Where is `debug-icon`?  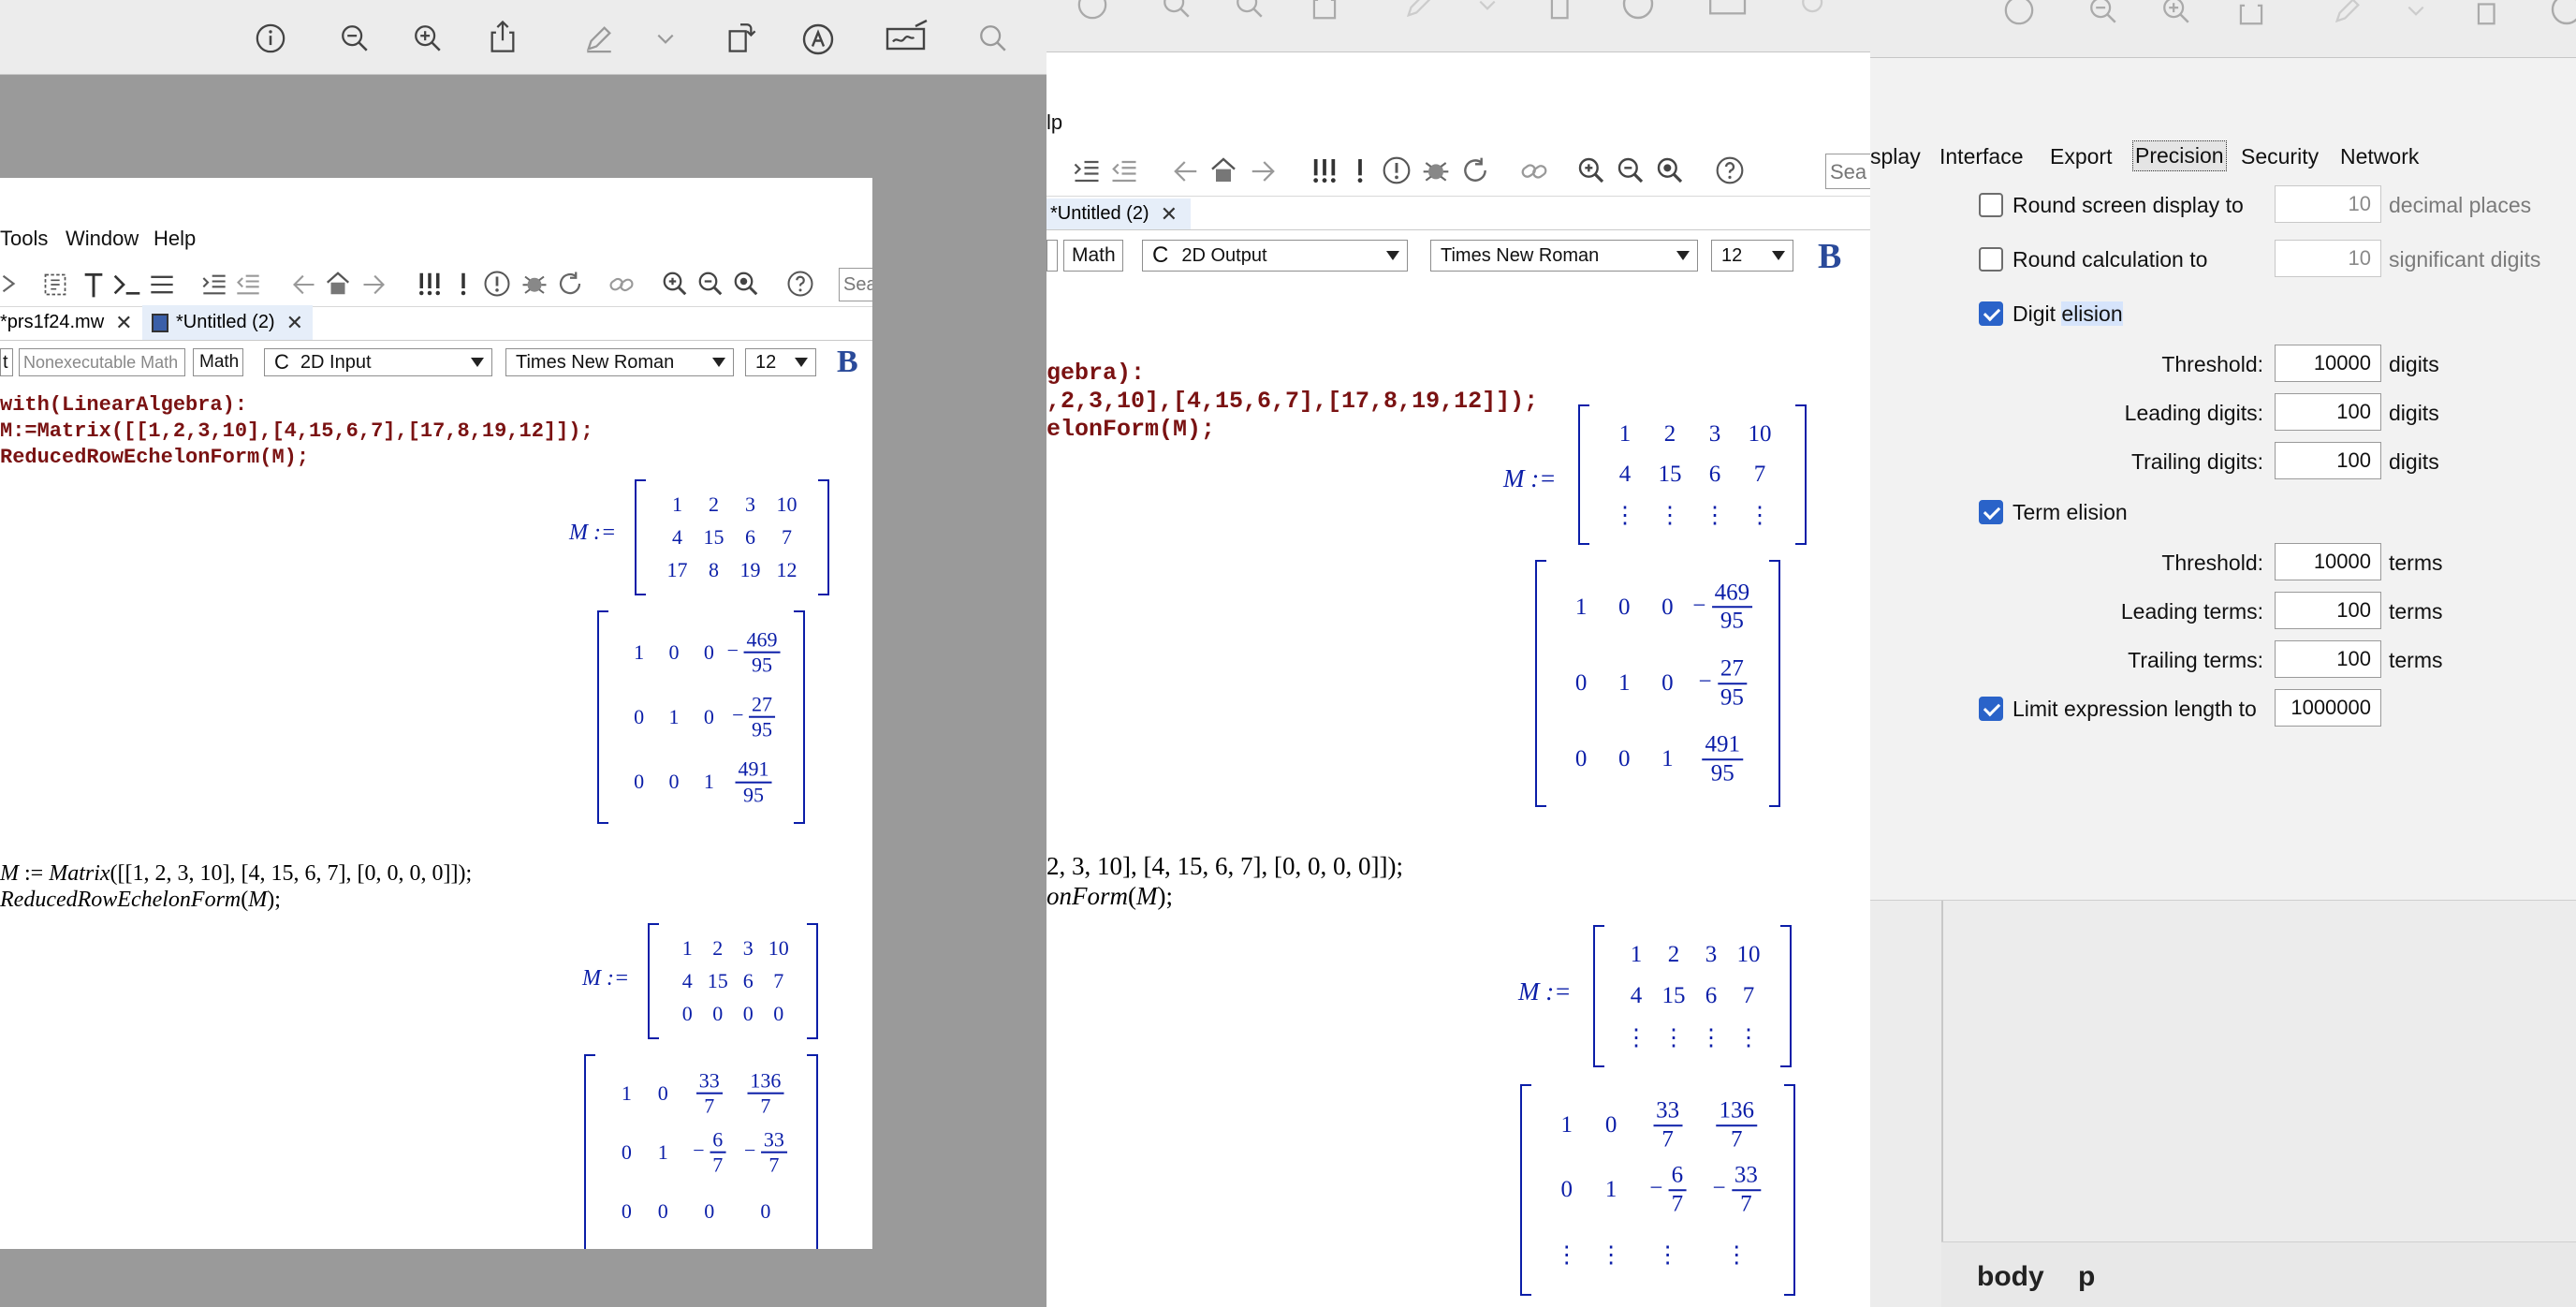
debug-icon is located at coordinates (1436, 170).